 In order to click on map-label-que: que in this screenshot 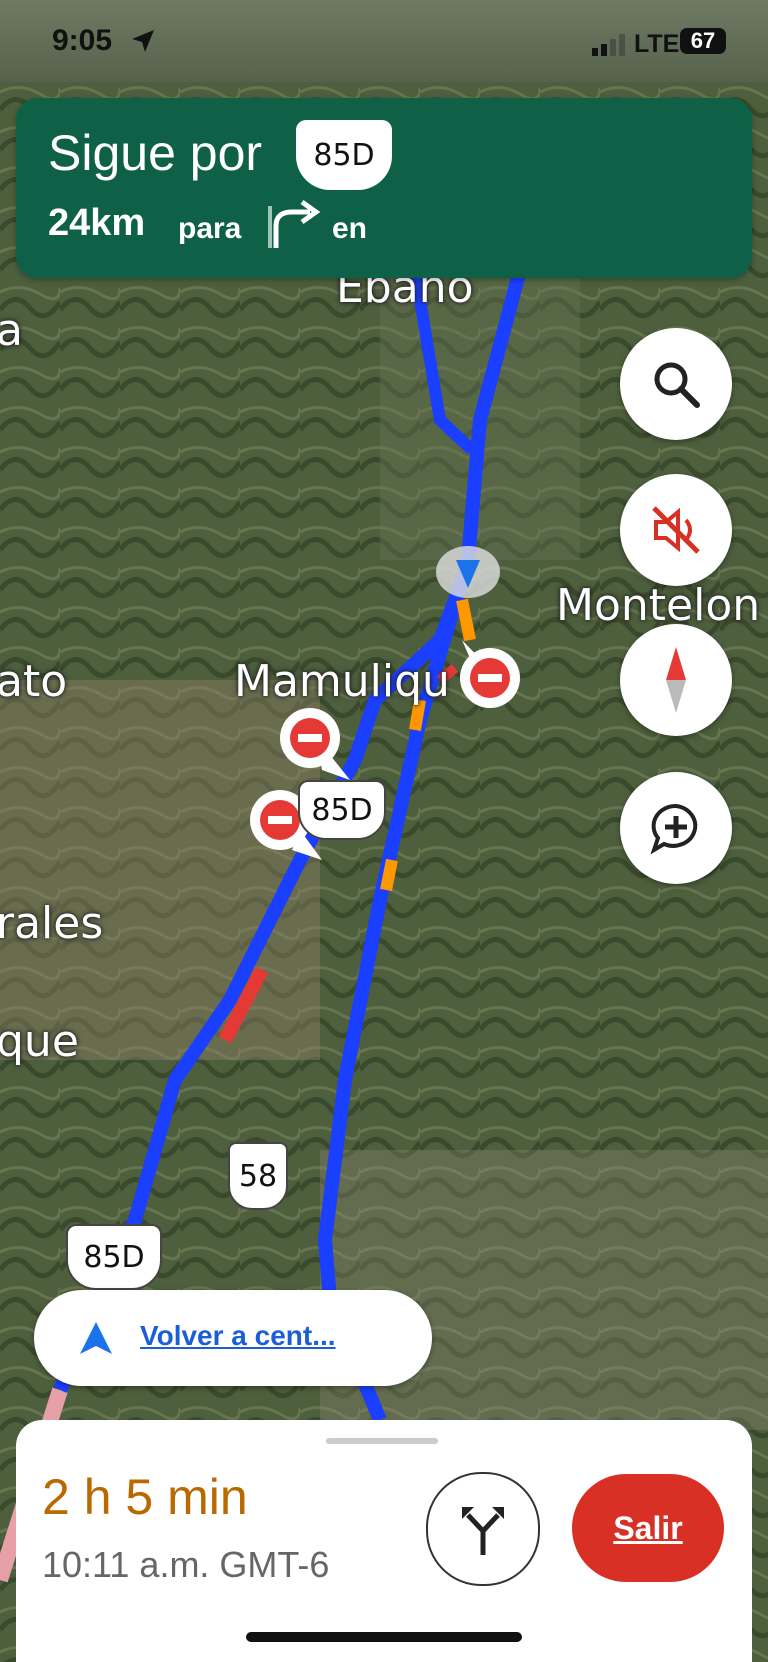, I will do `click(39, 1041)`.